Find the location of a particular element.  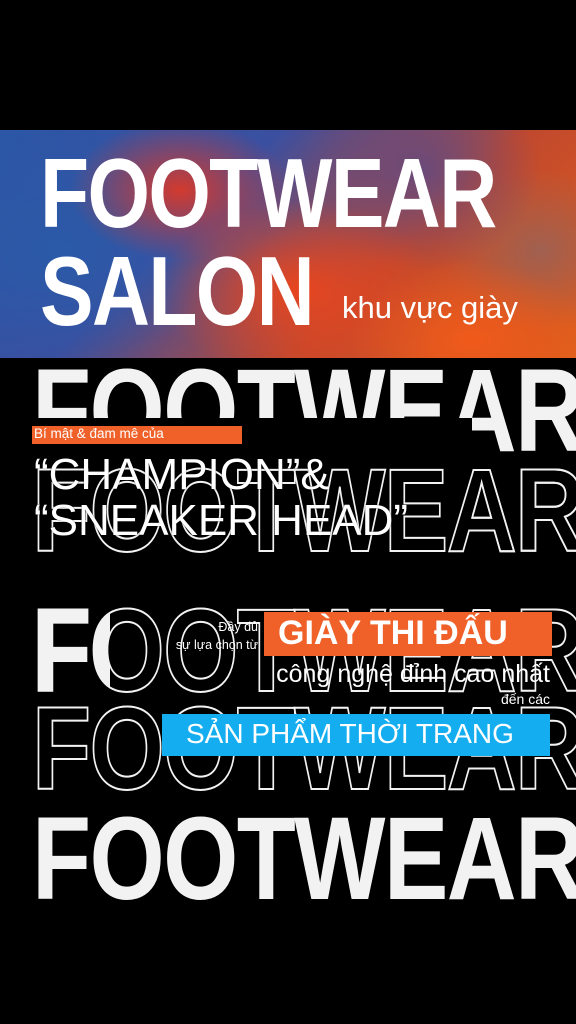

highlight-fashion-products: SẢN PHẨM THỜI TRANG is located at coordinates (356, 735).